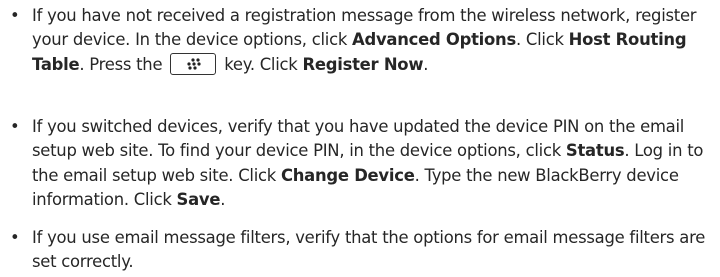 The height and width of the screenshot is (277, 720). I want to click on bold-term-status: Status, so click(595, 151).